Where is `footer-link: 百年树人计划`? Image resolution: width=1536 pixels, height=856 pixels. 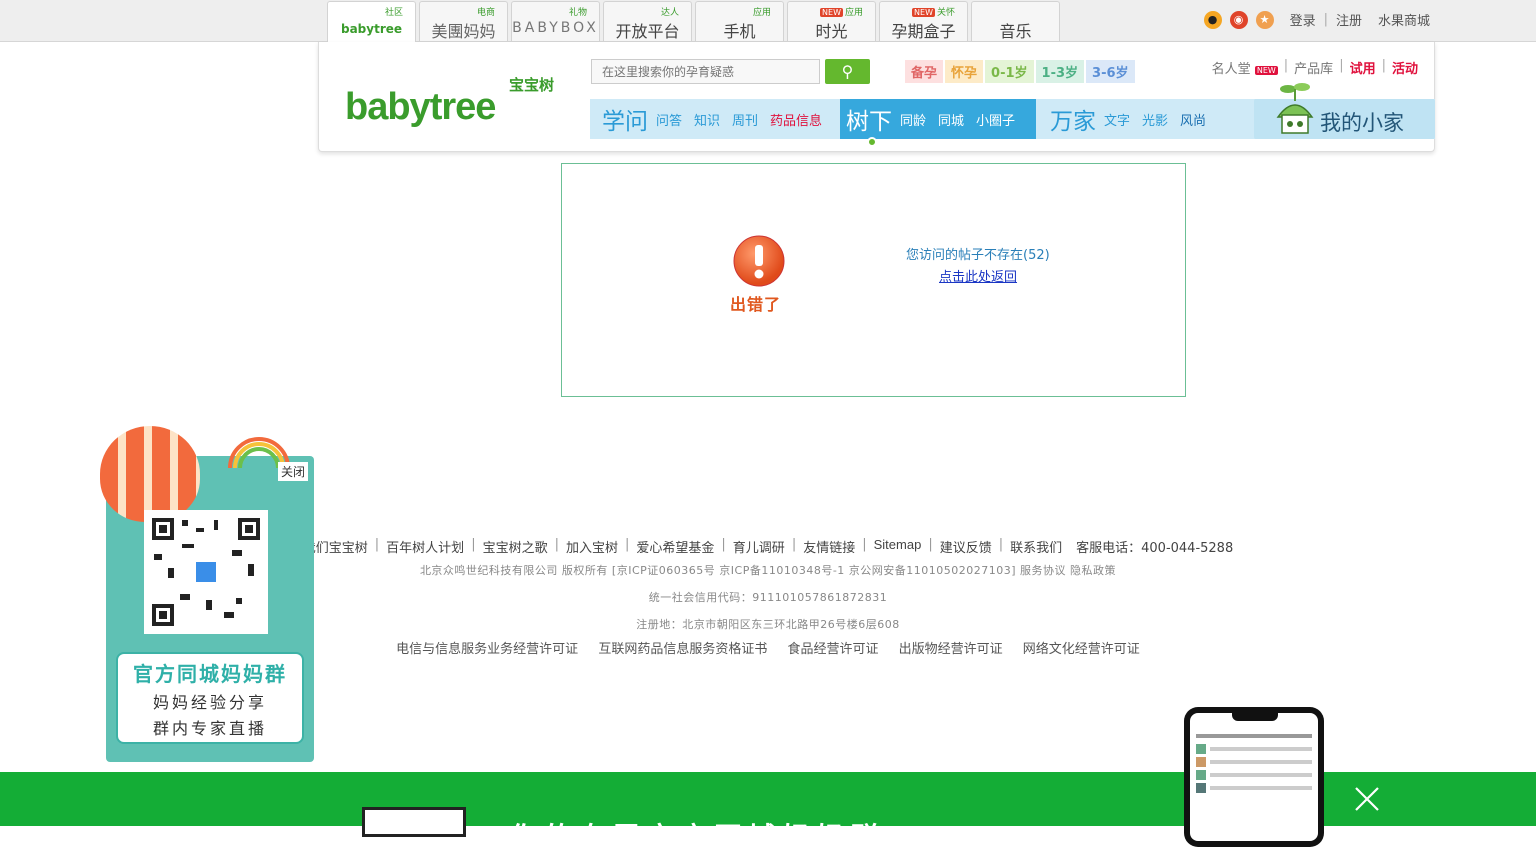 footer-link: 百年树人计划 is located at coordinates (425, 546).